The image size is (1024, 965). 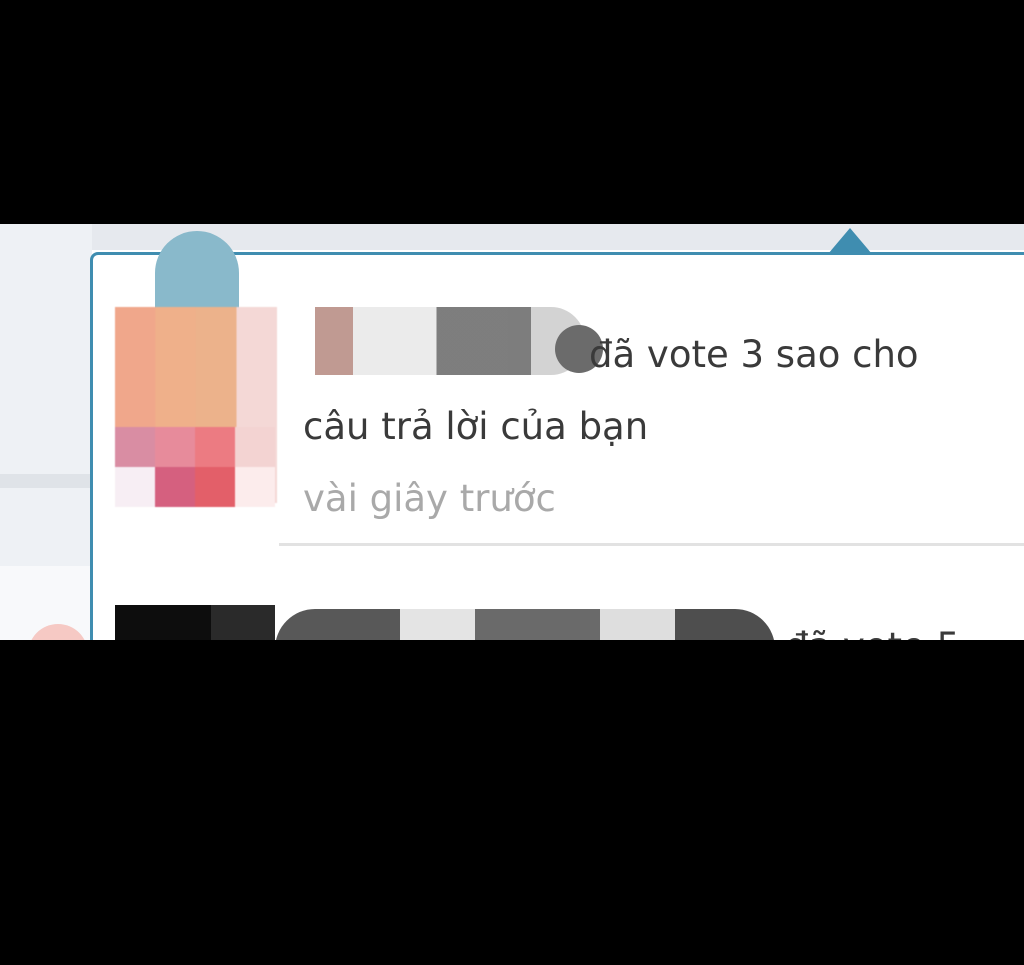 What do you see at coordinates (429, 498) in the screenshot?
I see `notification-timestamp: vài giây trước` at bounding box center [429, 498].